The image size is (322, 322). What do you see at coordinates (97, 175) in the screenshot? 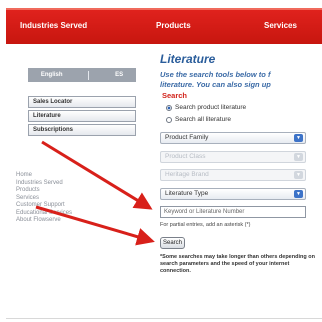
I see `arrow-to-keyword-icon` at bounding box center [97, 175].